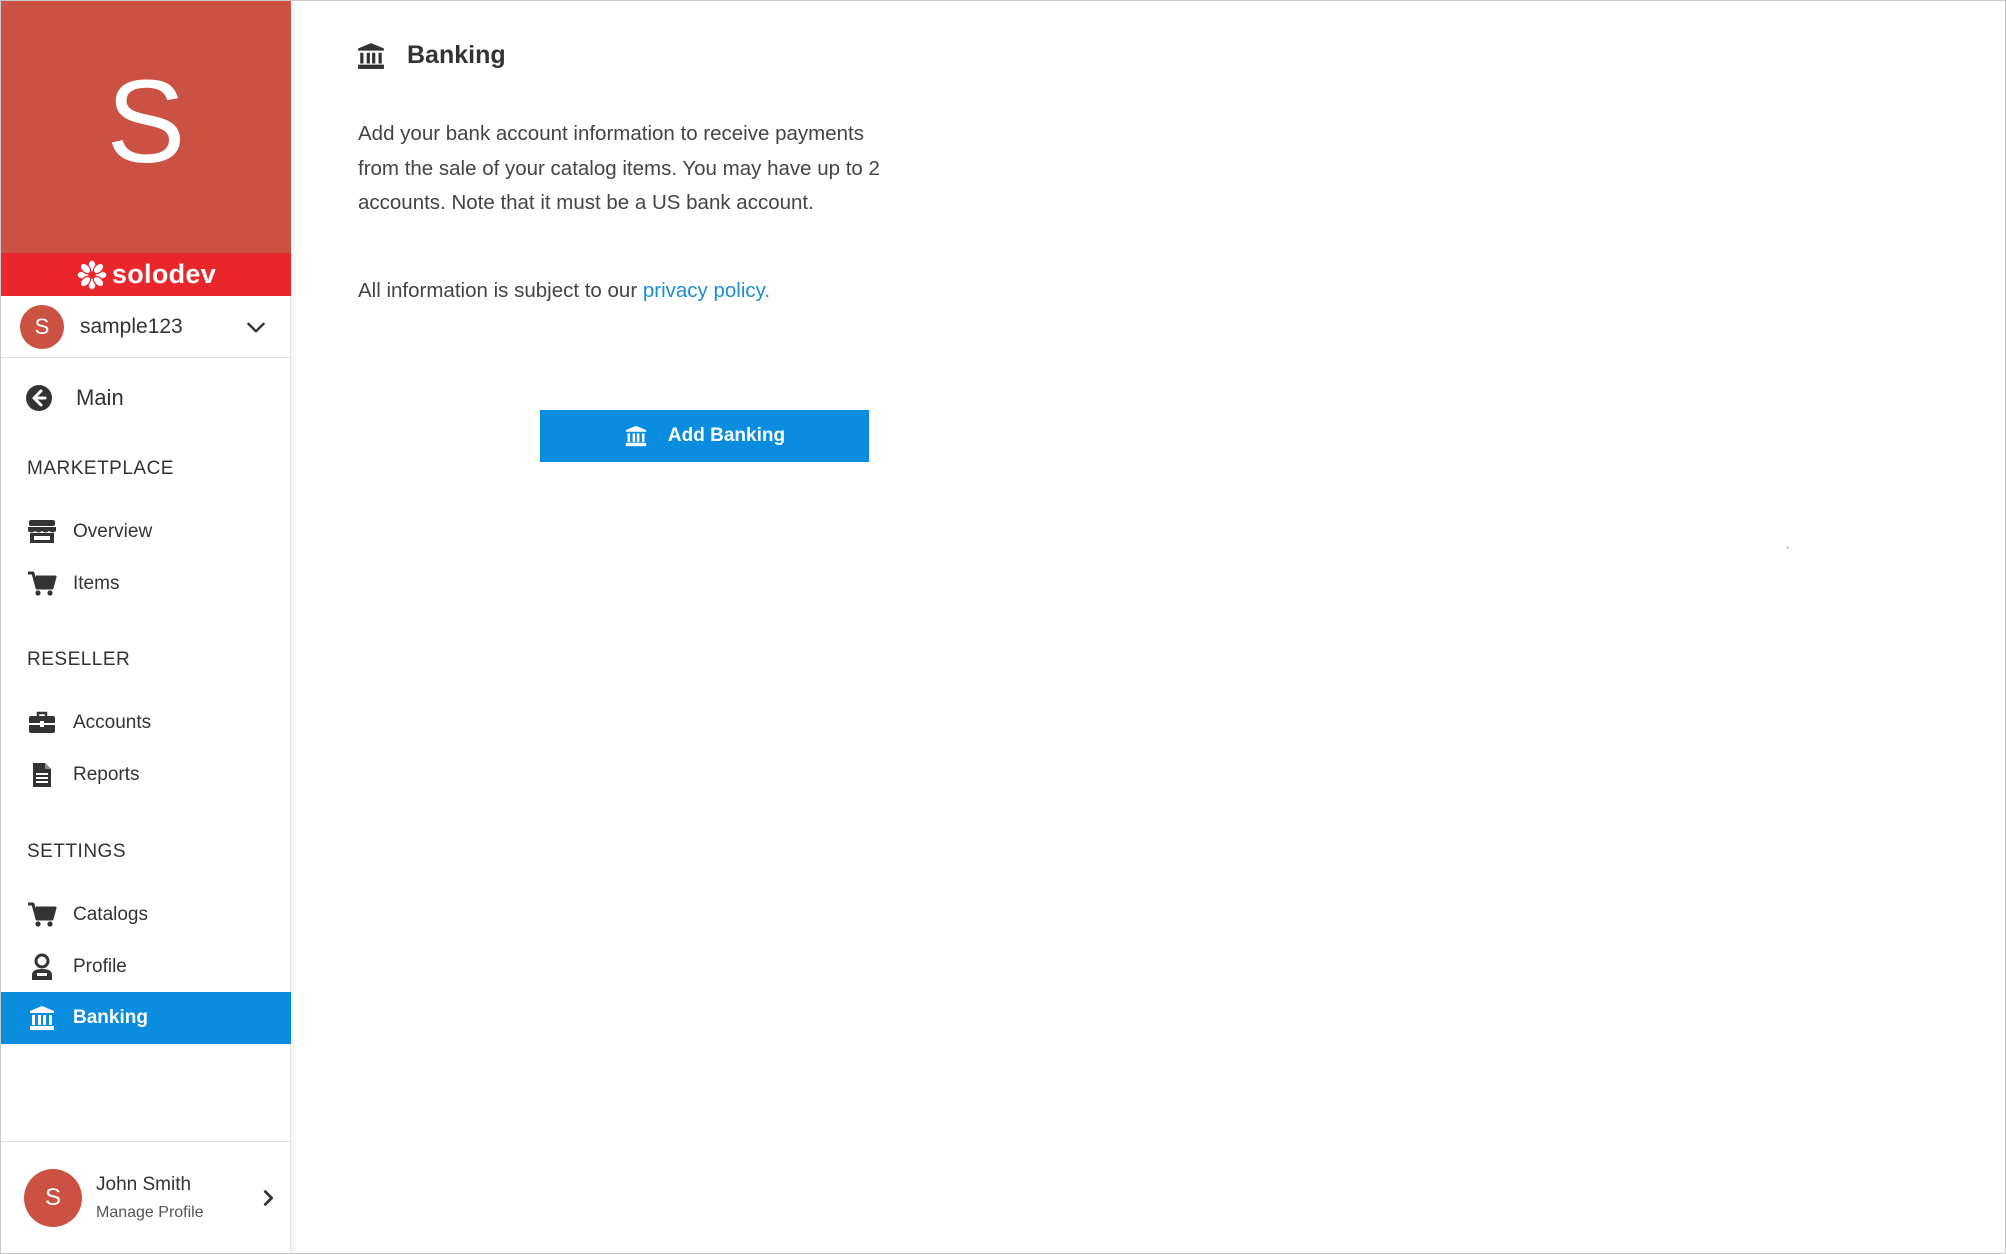 This screenshot has width=2006, height=1254. I want to click on section-reseller: RESELLER, so click(79, 659).